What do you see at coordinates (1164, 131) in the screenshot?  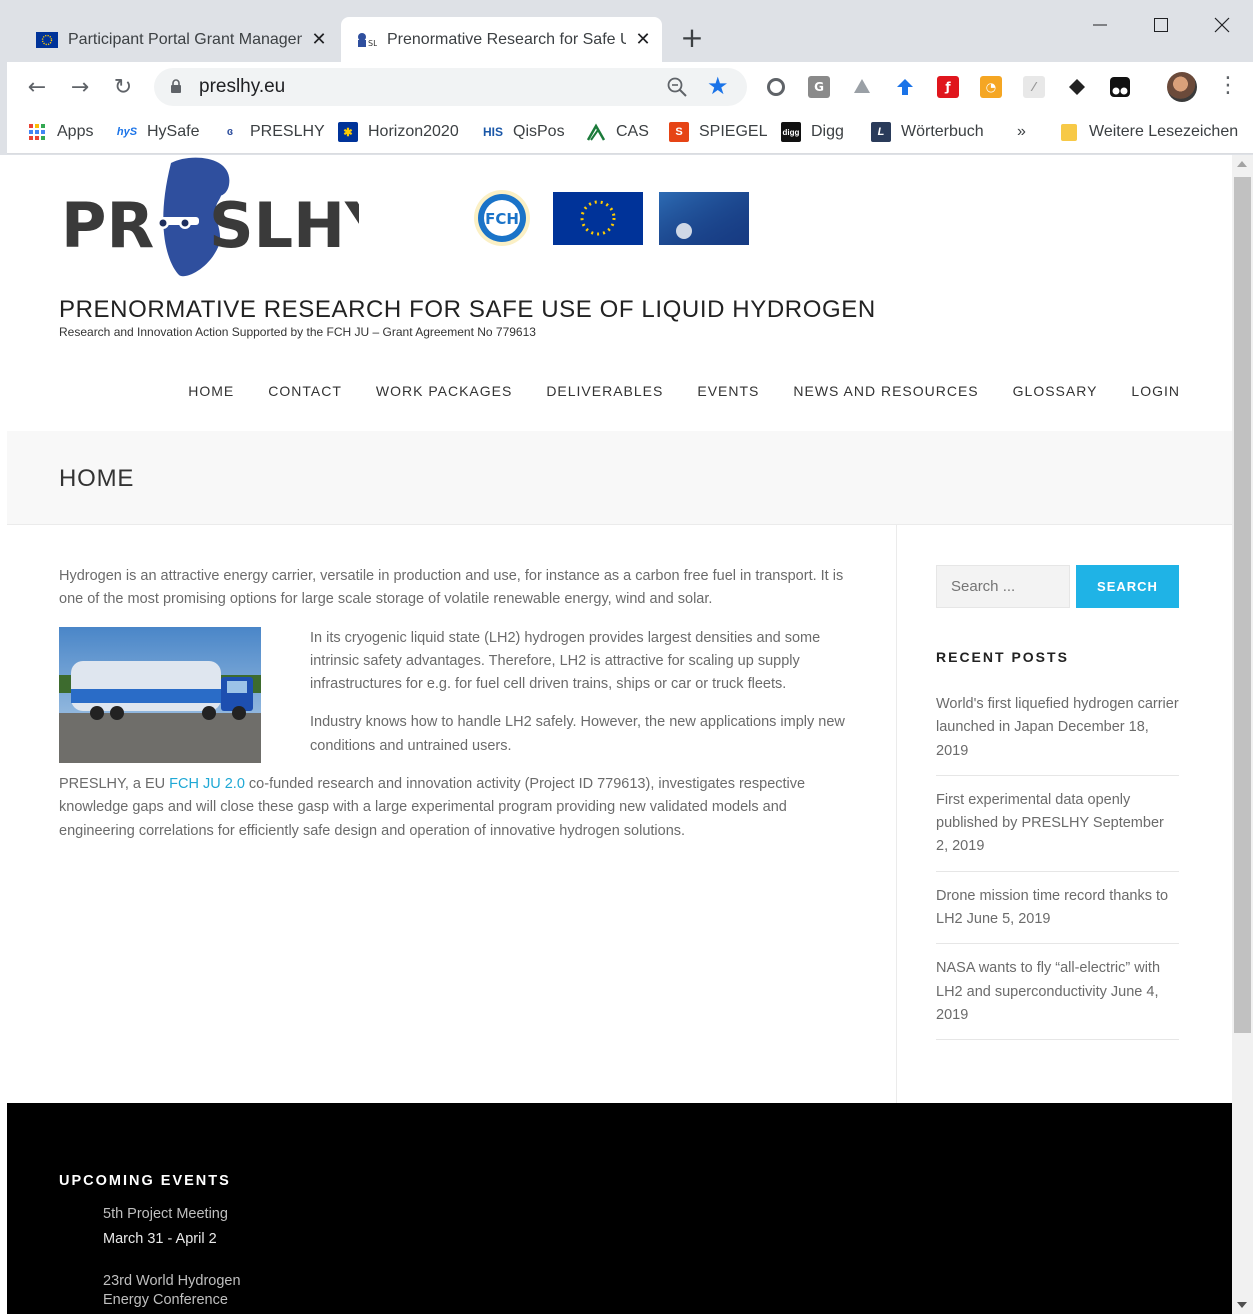 I see `bookmark-label: Weitere Lesezeichen` at bounding box center [1164, 131].